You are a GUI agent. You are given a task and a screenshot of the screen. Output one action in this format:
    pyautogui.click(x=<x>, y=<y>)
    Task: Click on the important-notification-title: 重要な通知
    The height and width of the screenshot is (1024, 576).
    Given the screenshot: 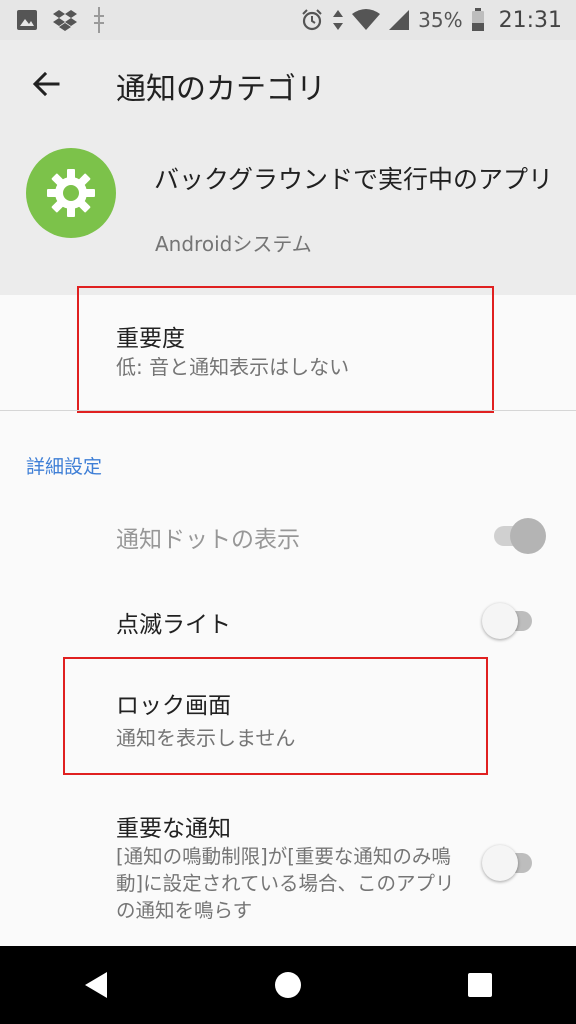 What is the action you would take?
    pyautogui.click(x=173, y=829)
    